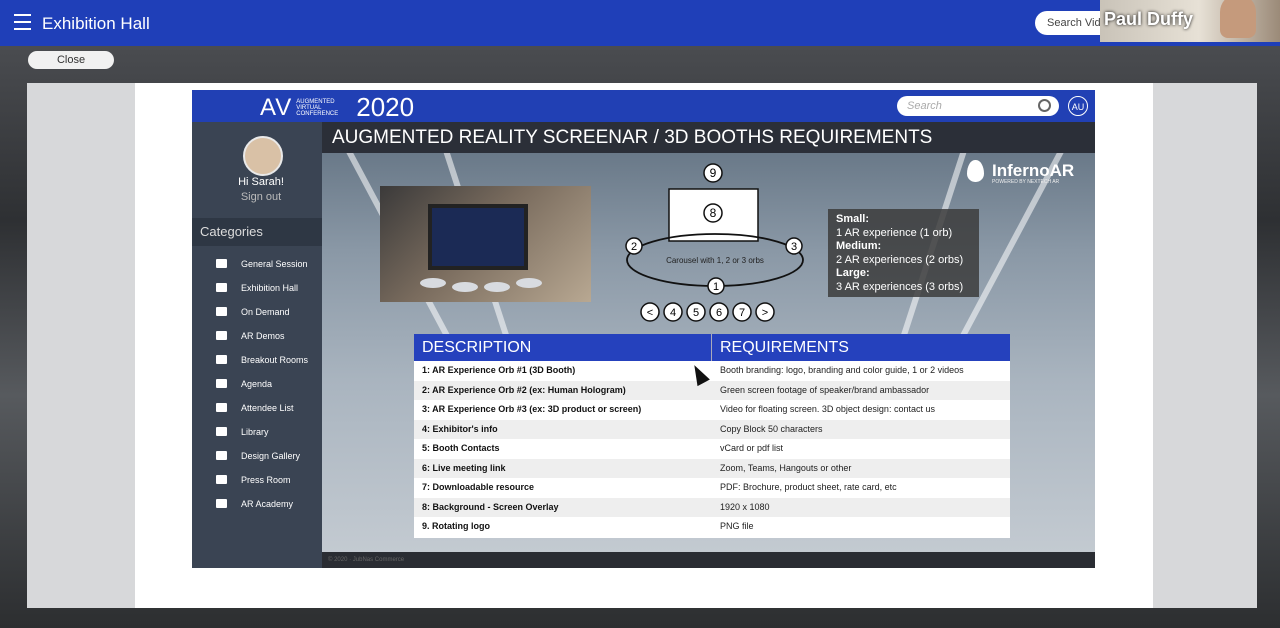 The image size is (1280, 628). I want to click on table-header: DESCRIPTION REQUIREMENTS, so click(712, 347).